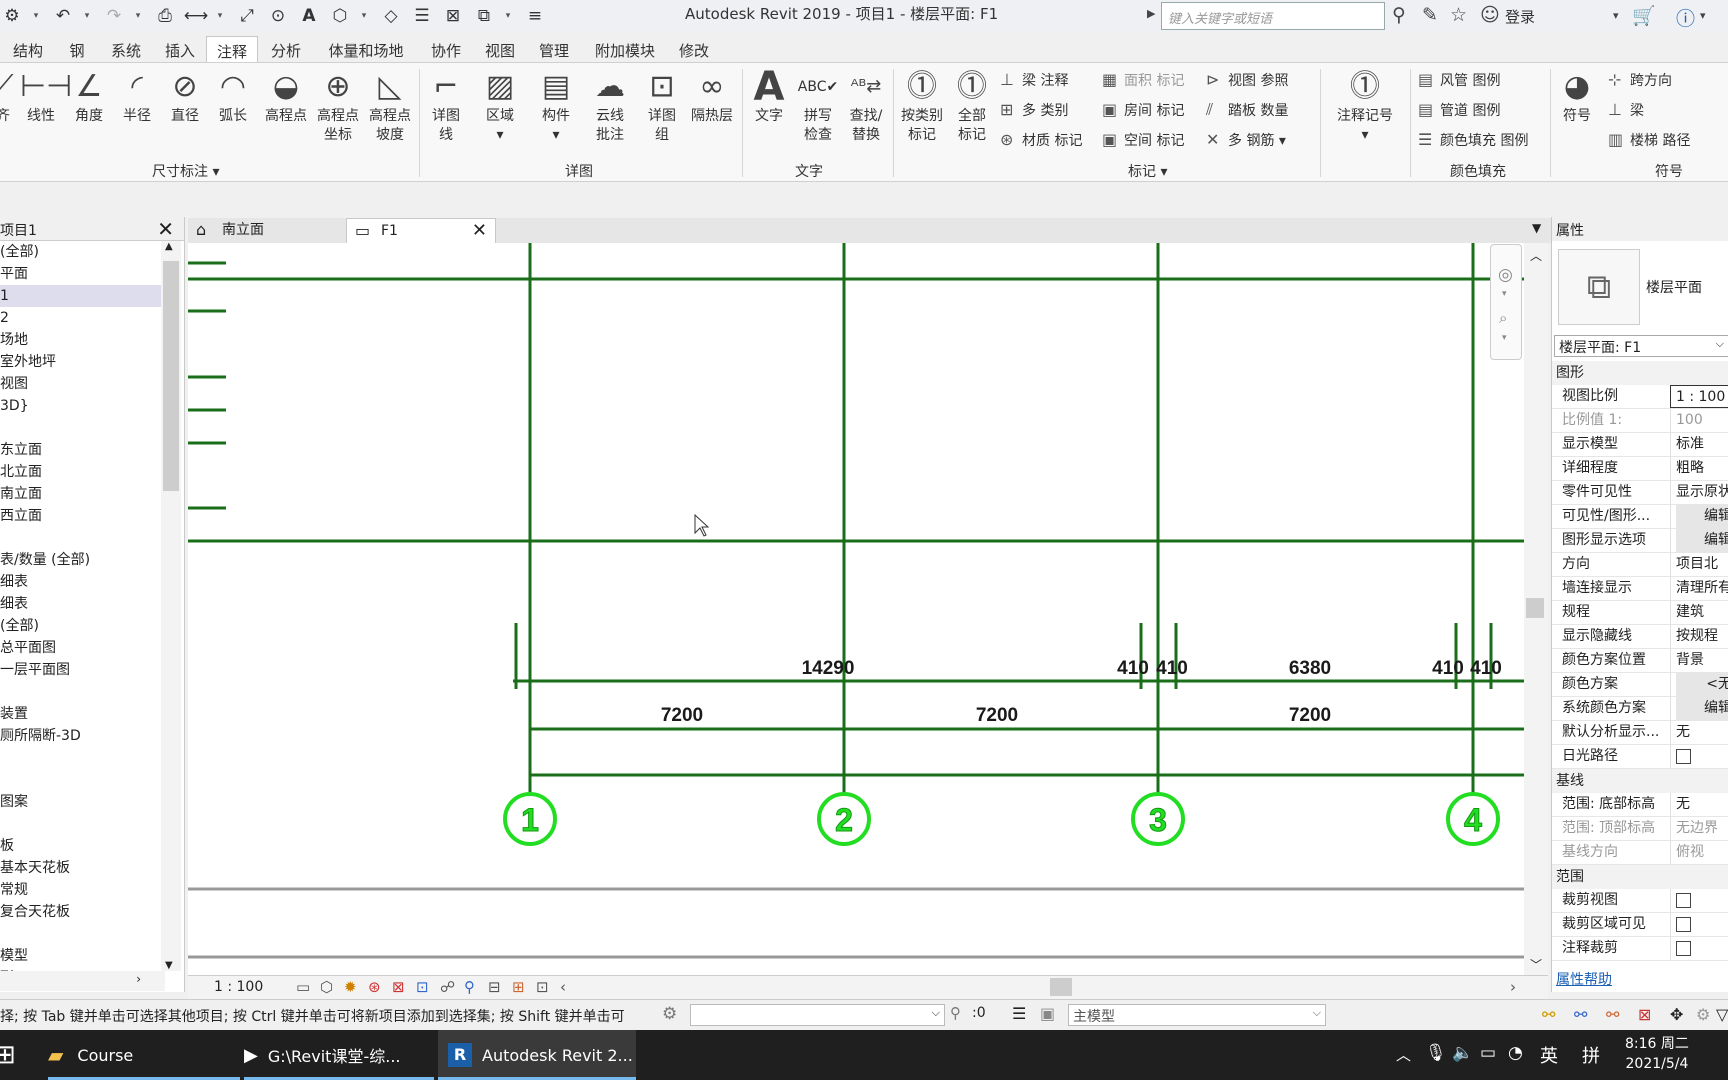 The height and width of the screenshot is (1080, 1728). Describe the element at coordinates (1699, 612) in the screenshot. I see `property-value: 建筑` at that location.